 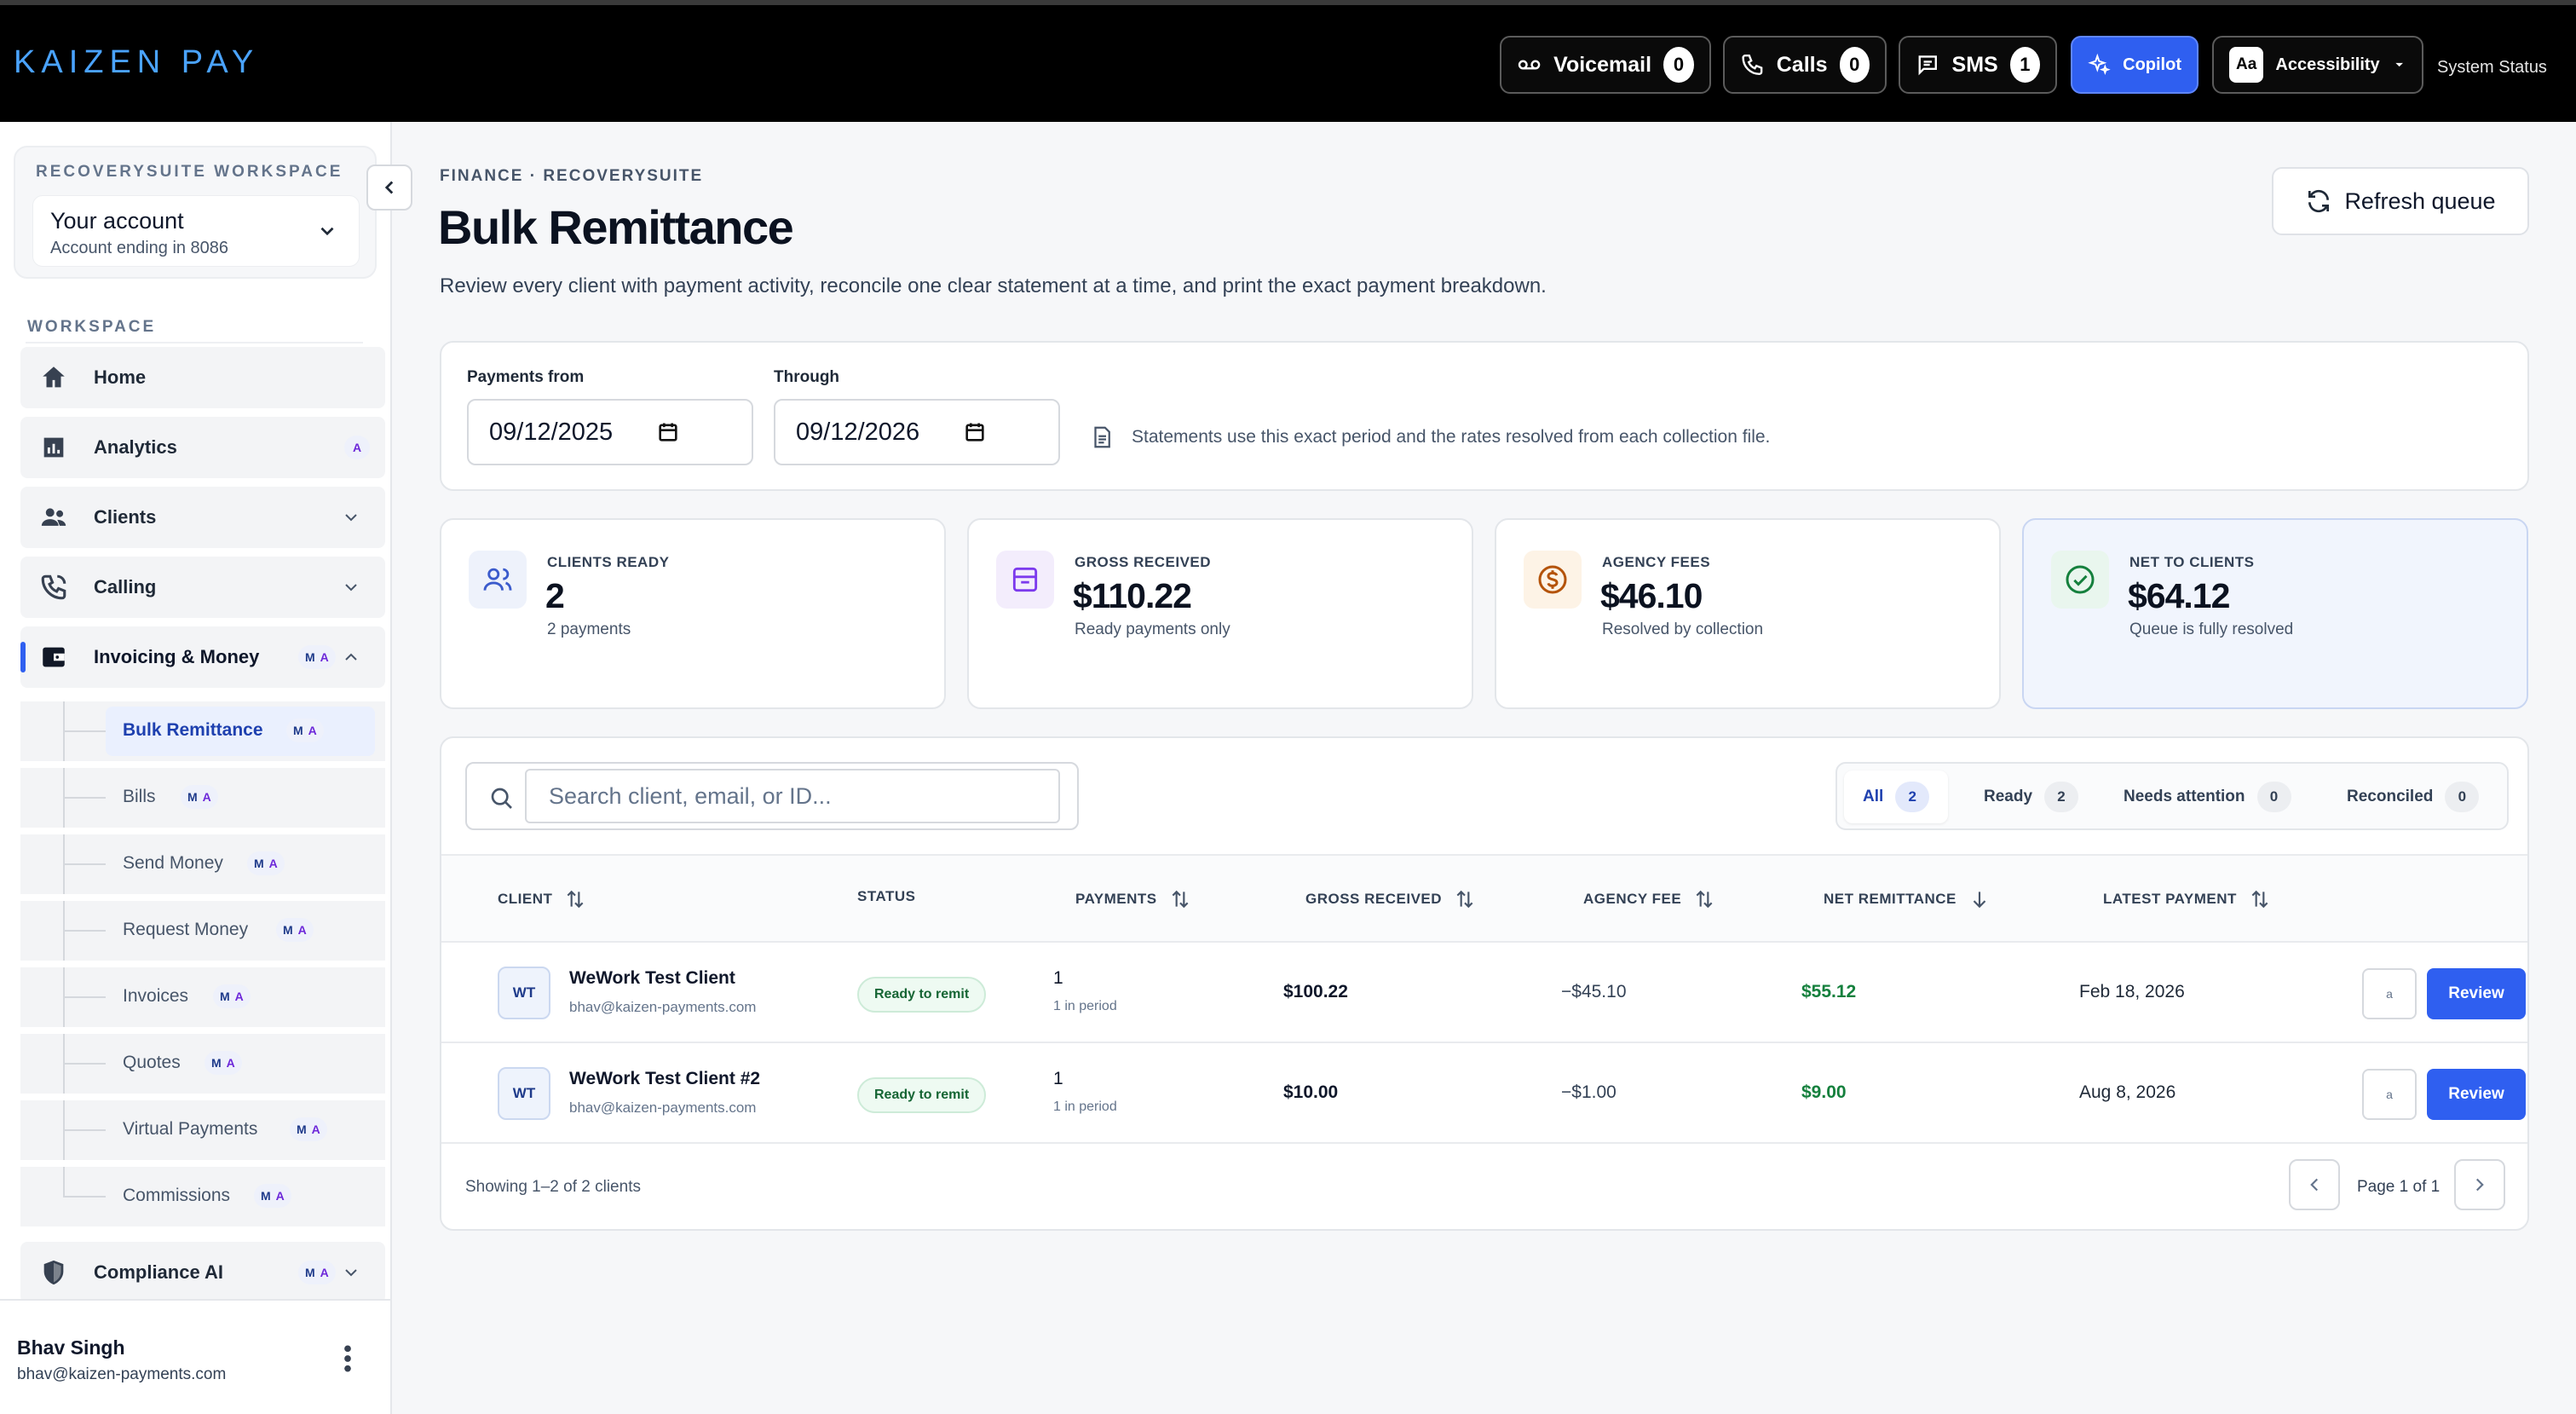 I want to click on account-subtitle: Account ending in 8086, so click(x=139, y=248).